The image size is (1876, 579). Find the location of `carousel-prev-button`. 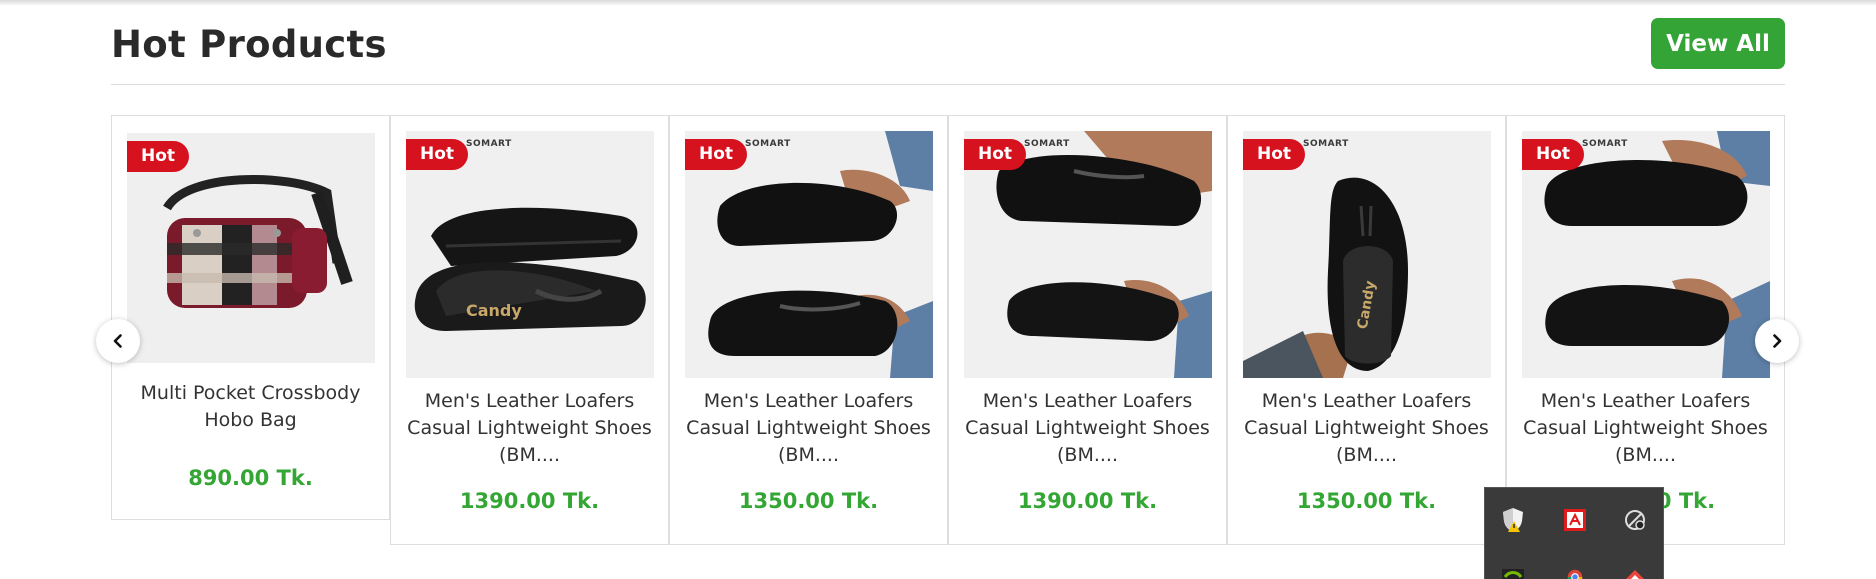

carousel-prev-button is located at coordinates (118, 341).